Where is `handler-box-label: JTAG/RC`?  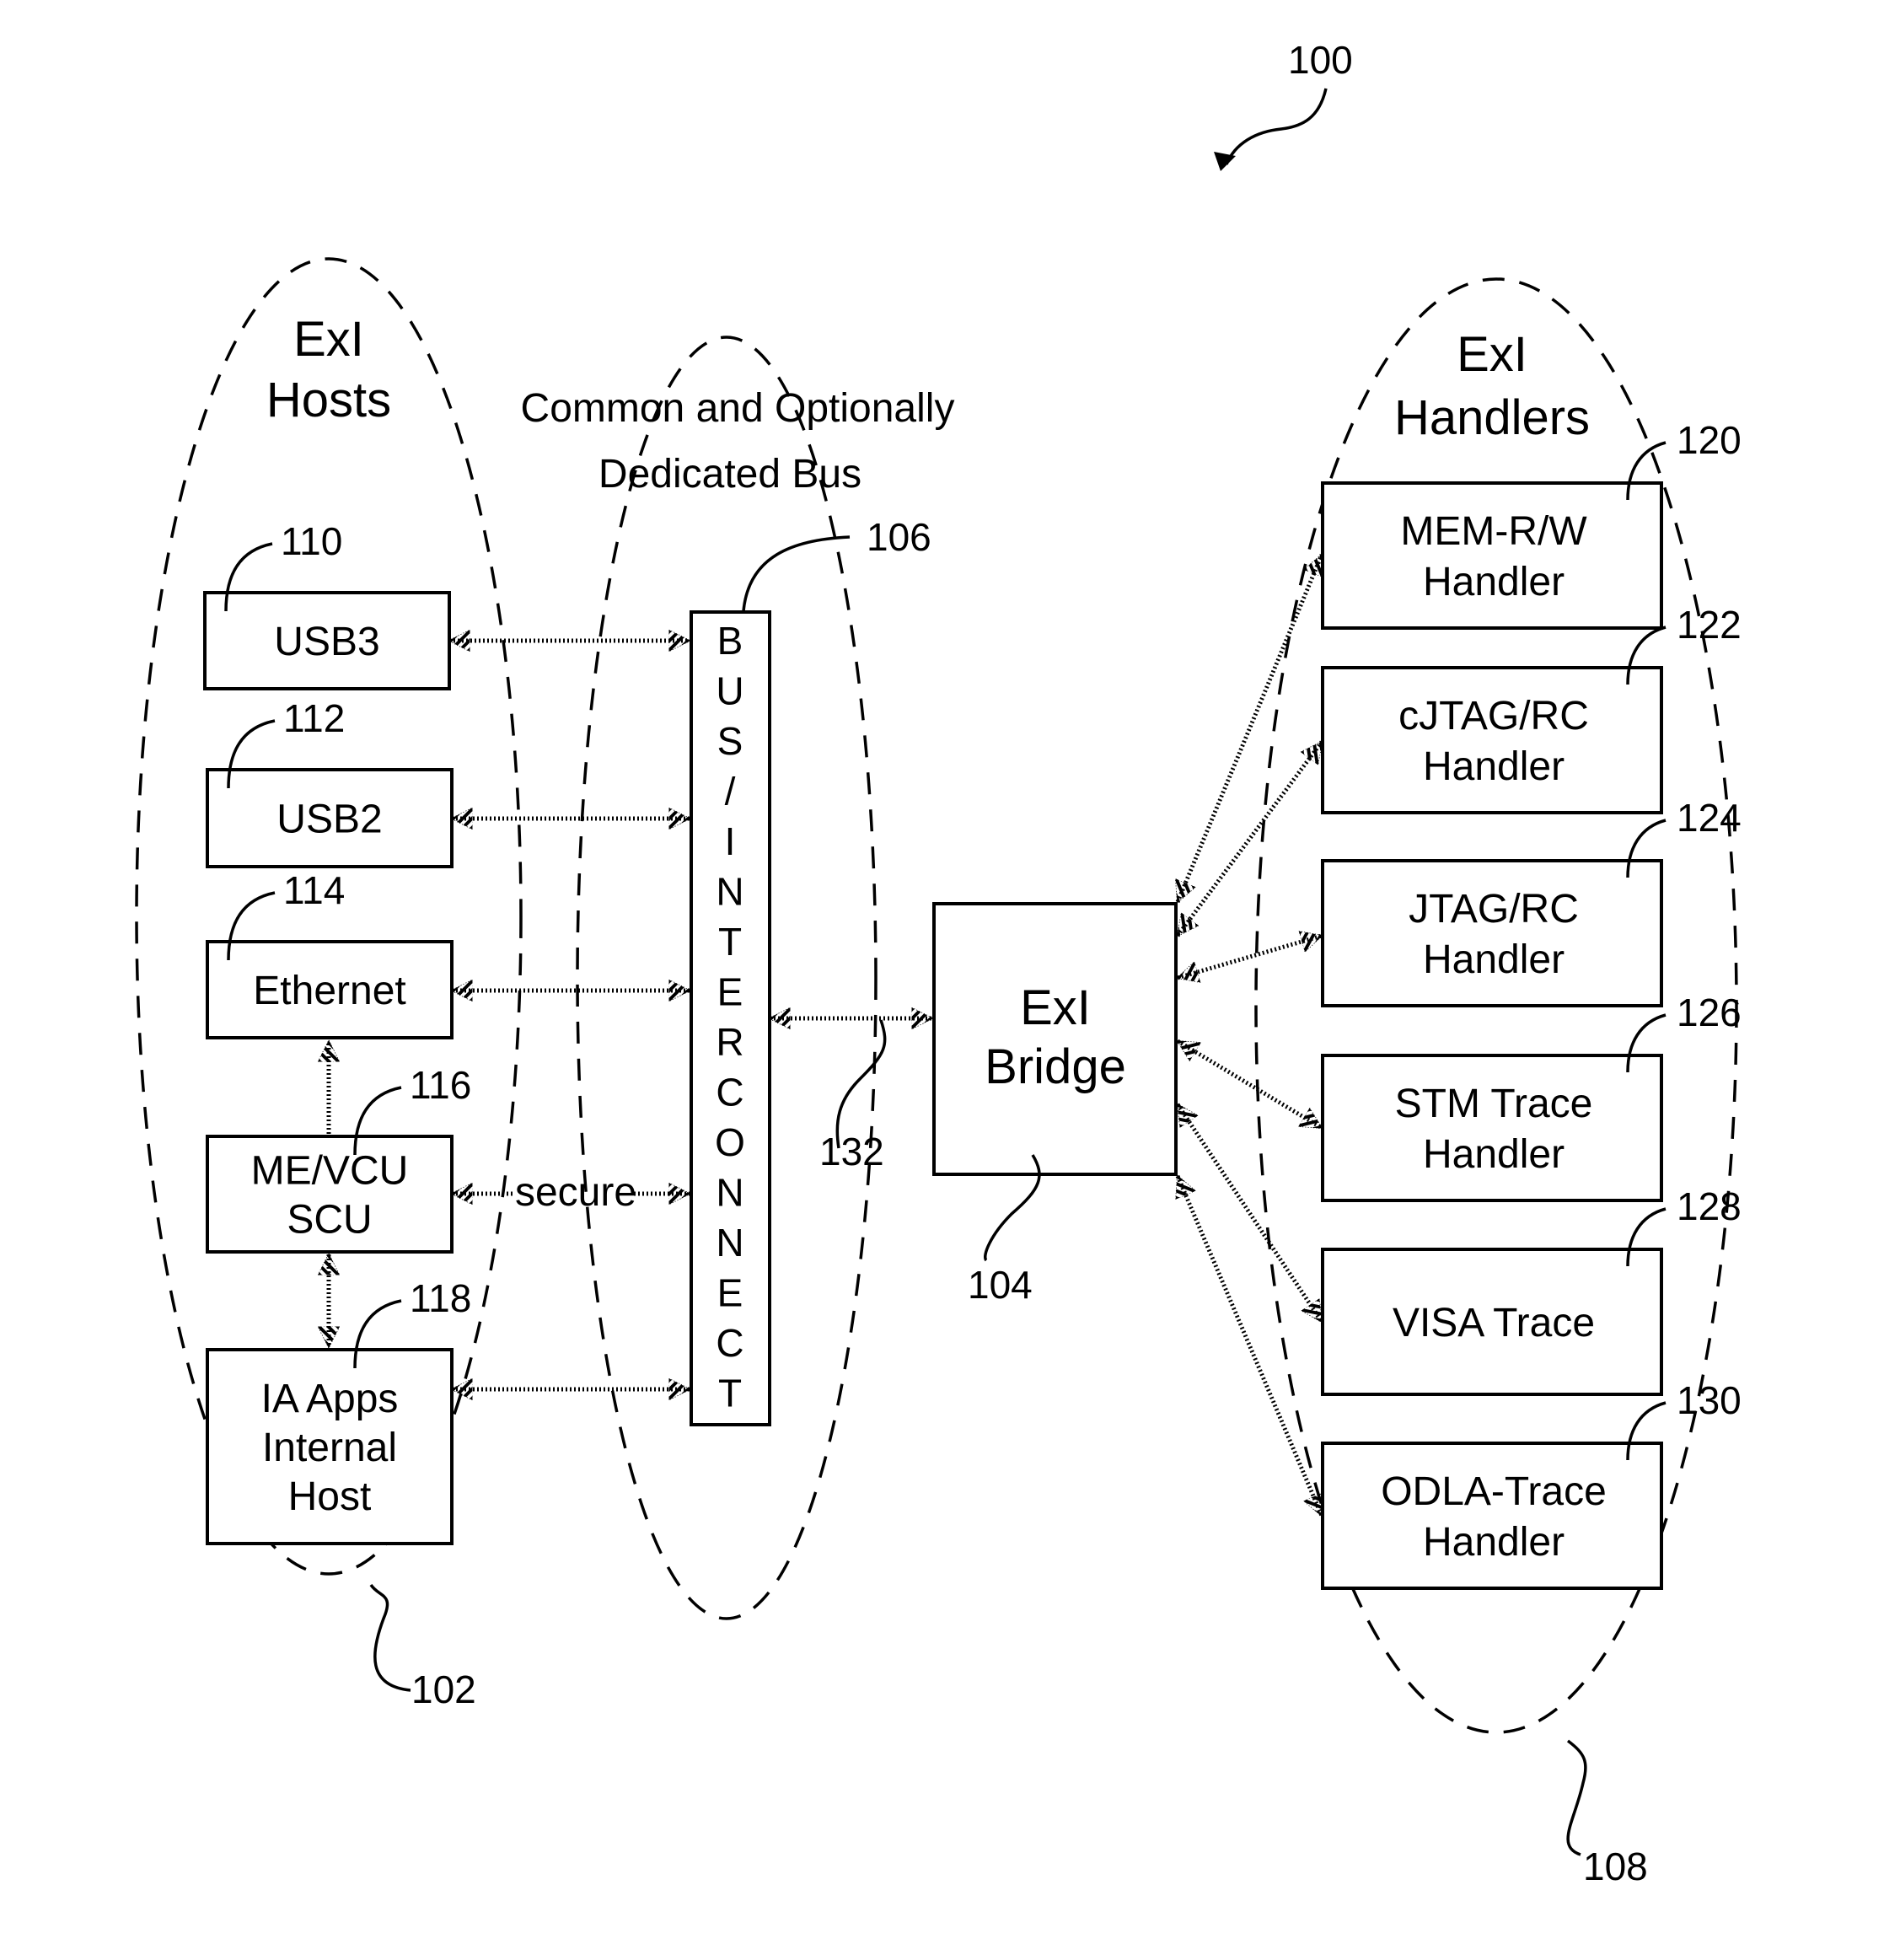
handler-box-label: JTAG/RC is located at coordinates (1494, 909).